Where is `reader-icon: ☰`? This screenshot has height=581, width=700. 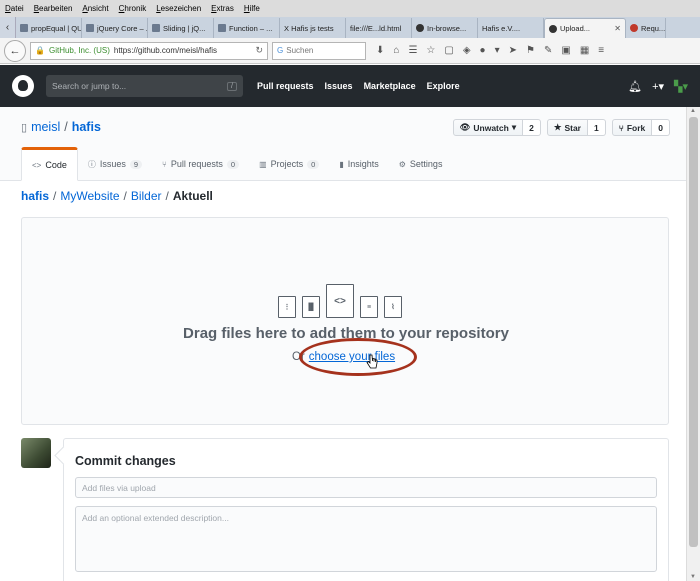 reader-icon: ☰ is located at coordinates (412, 50).